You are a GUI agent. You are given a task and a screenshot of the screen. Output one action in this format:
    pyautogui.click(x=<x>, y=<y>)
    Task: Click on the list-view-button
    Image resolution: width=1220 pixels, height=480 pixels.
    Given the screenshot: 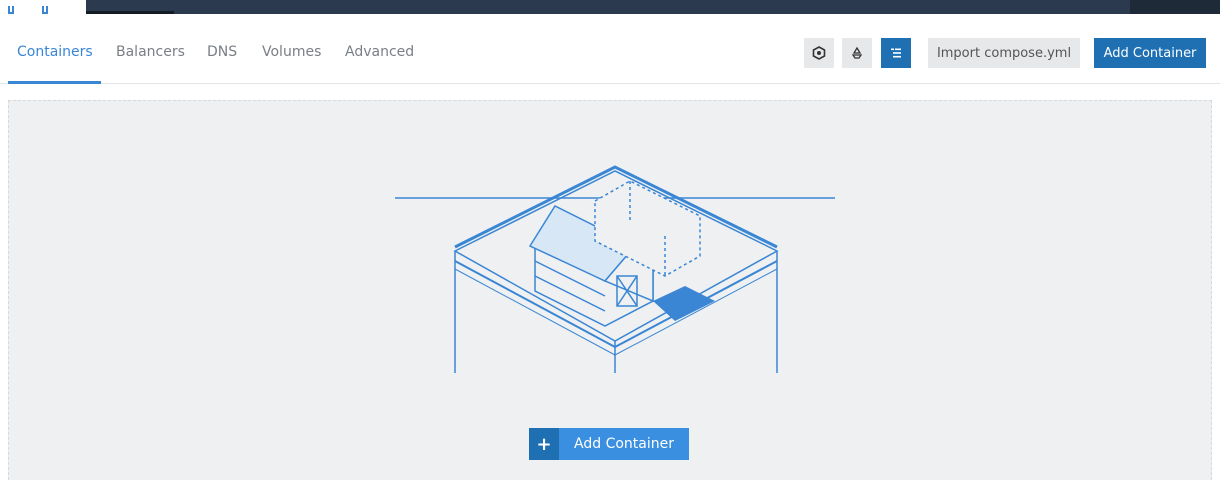 What is the action you would take?
    pyautogui.click(x=896, y=53)
    